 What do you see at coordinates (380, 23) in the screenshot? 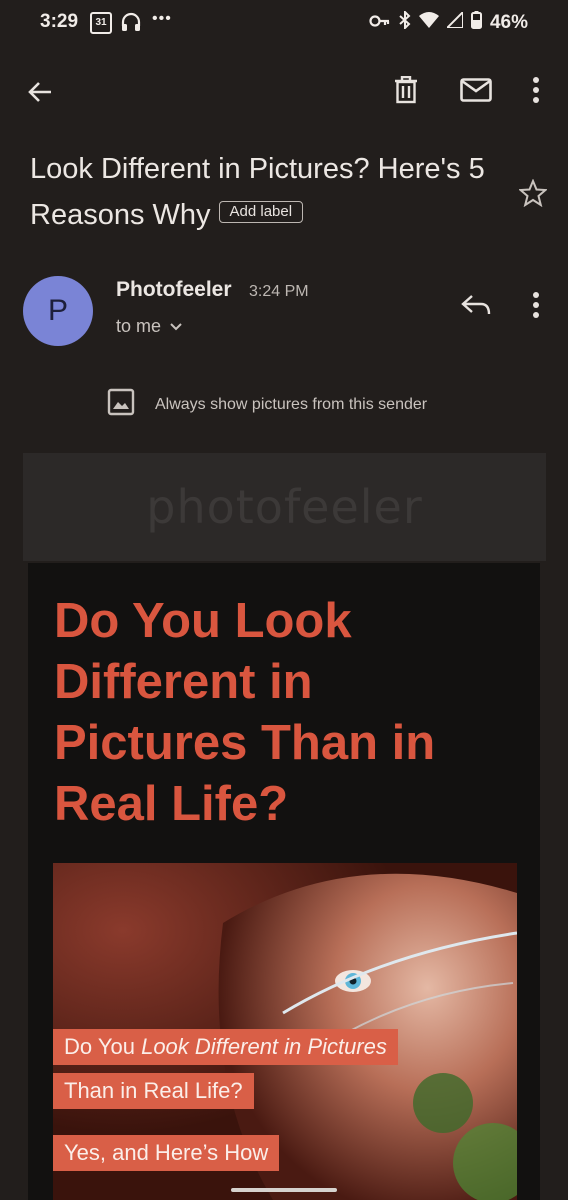
I see `vpn-key-icon` at bounding box center [380, 23].